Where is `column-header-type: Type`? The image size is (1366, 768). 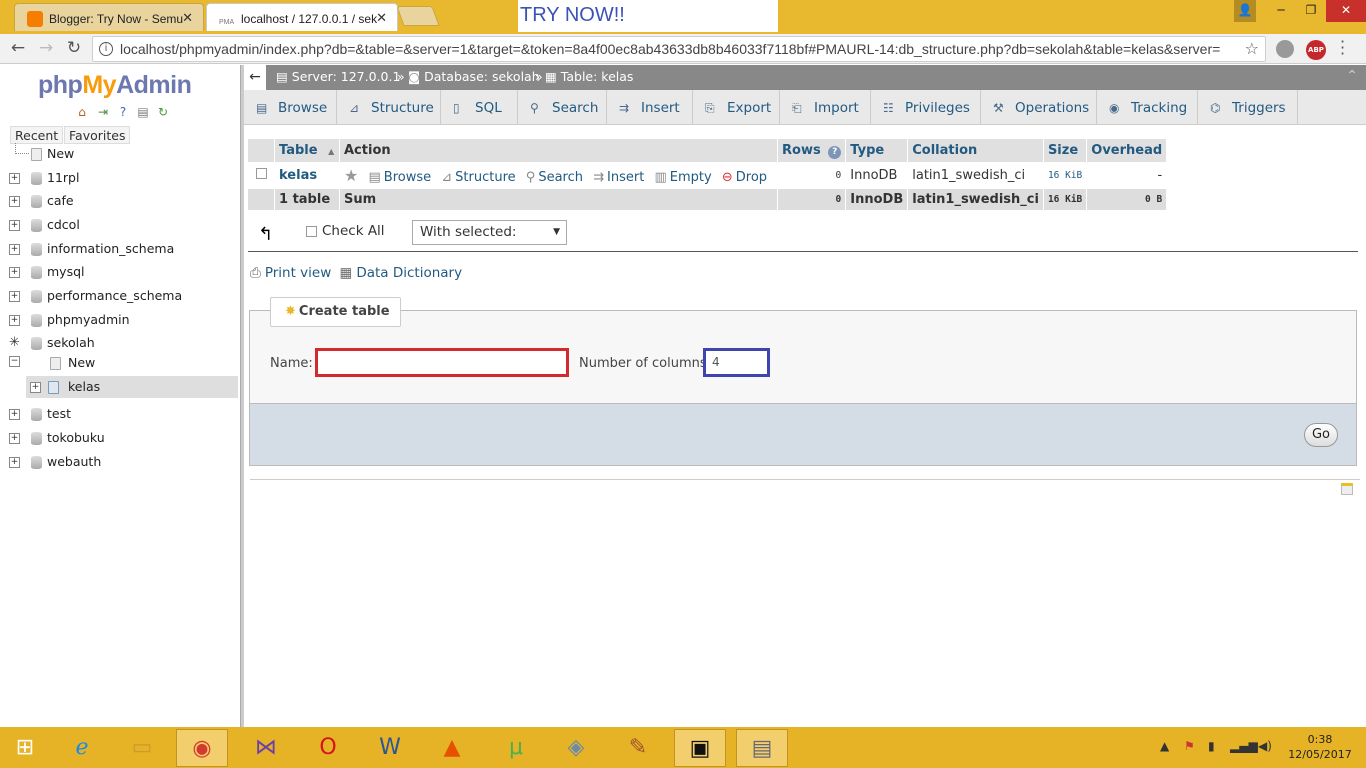
column-header-type: Type is located at coordinates (877, 150).